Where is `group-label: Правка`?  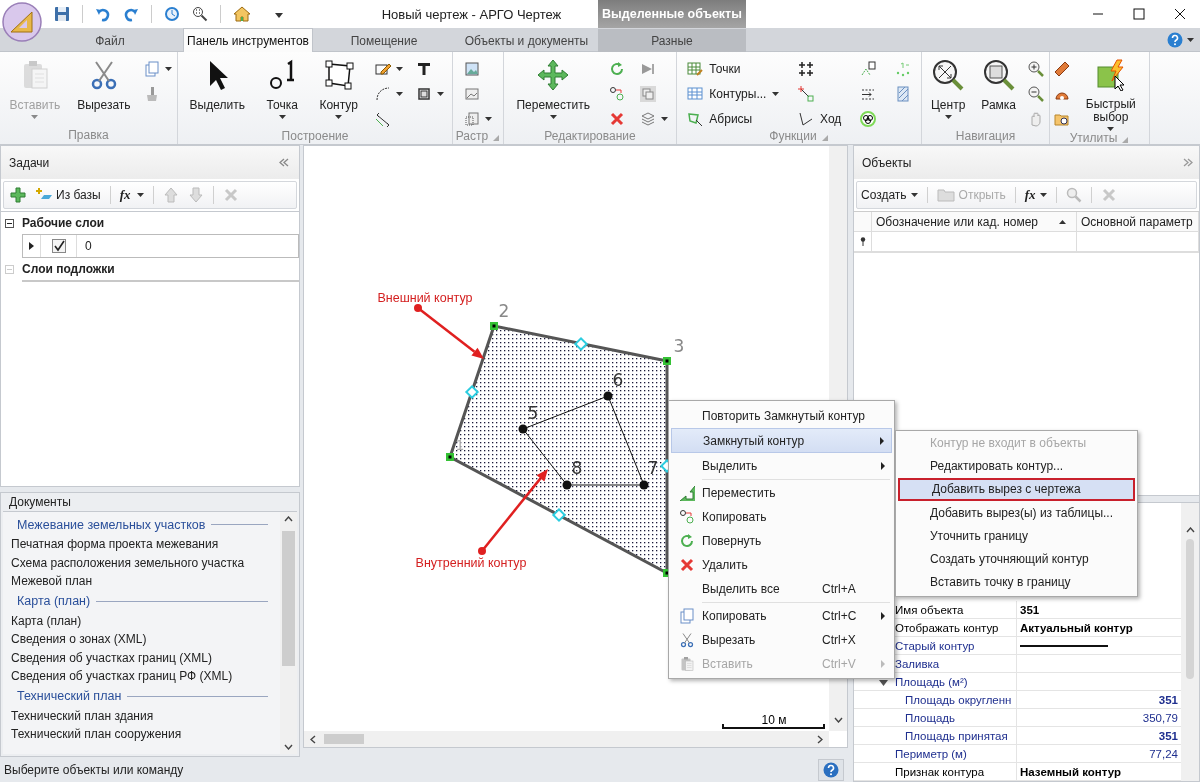 group-label: Правка is located at coordinates (88, 134).